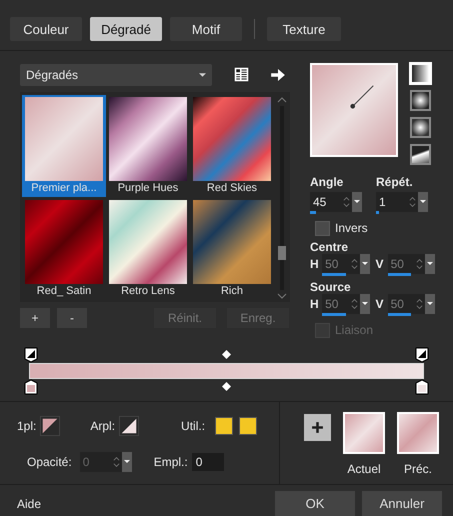 The height and width of the screenshot is (516, 453). Describe the element at coordinates (193, 425) in the screenshot. I see `user-label: Util.:` at that location.